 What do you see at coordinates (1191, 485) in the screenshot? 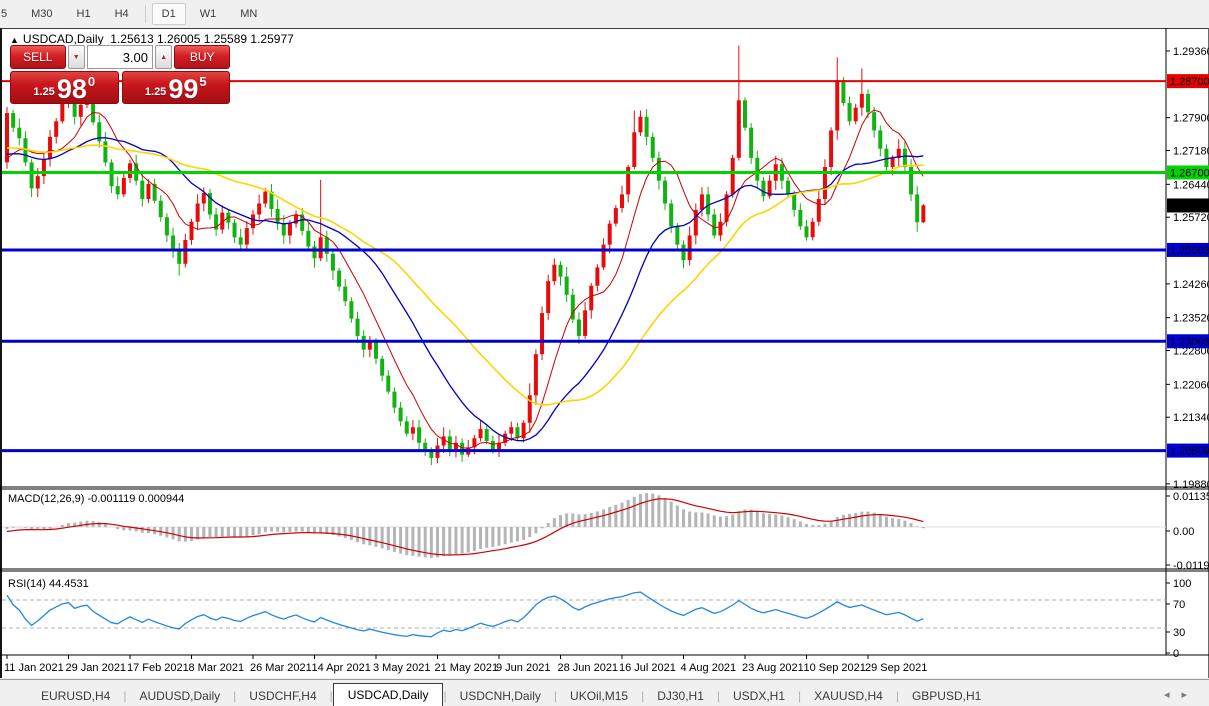
I see `svg-text: 1.19880` at bounding box center [1191, 485].